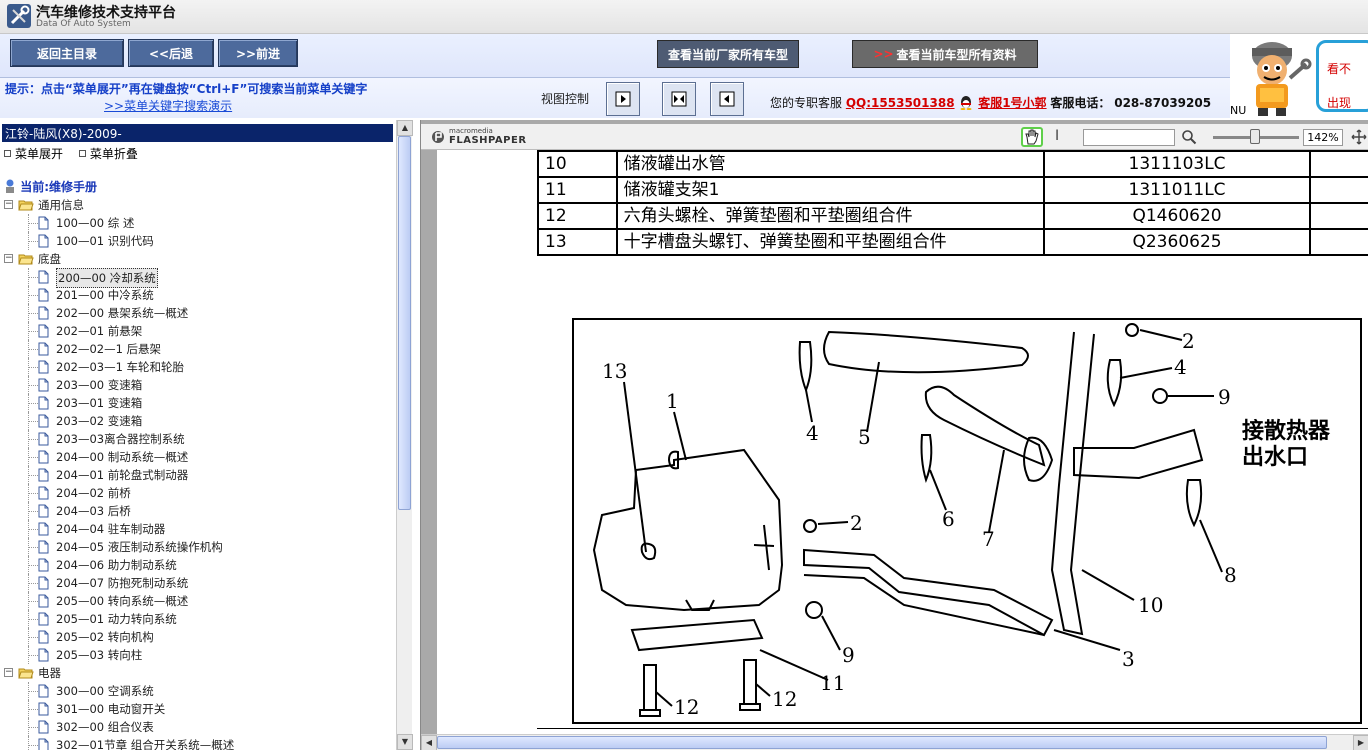 The height and width of the screenshot is (750, 1368). I want to click on callout-number: 2, so click(1188, 341).